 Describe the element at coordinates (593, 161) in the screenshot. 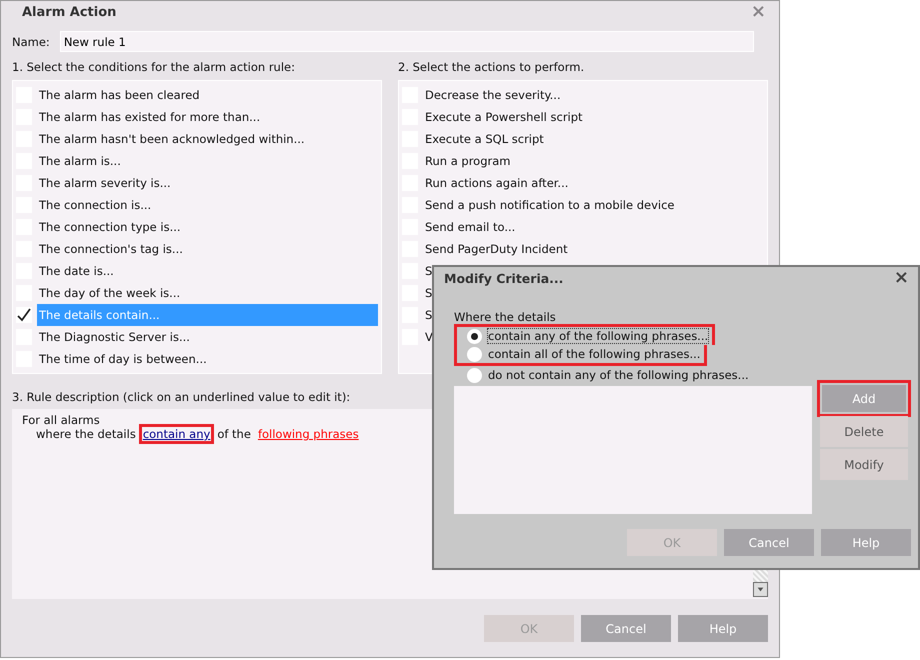

I see `action-item: Run a program` at that location.